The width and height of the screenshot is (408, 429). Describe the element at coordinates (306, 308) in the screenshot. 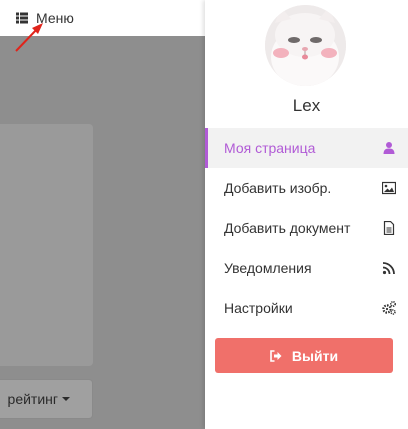

I see `nav-item-settings: Настройки` at that location.